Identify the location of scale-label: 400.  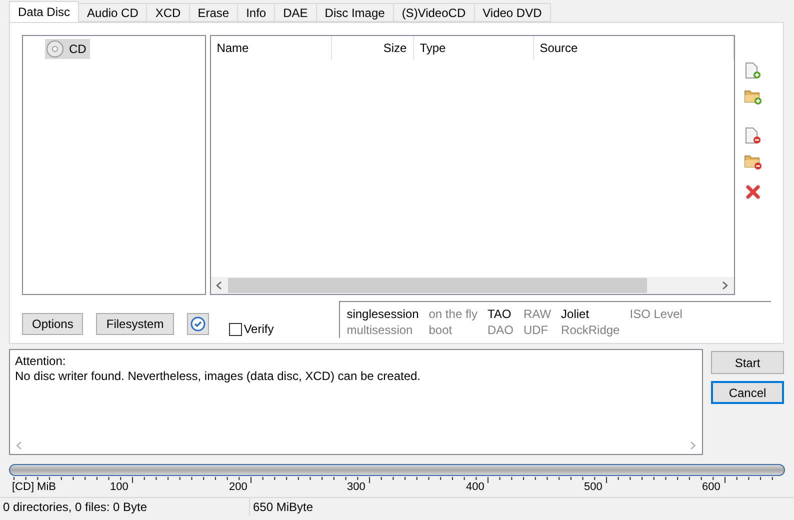
(475, 487).